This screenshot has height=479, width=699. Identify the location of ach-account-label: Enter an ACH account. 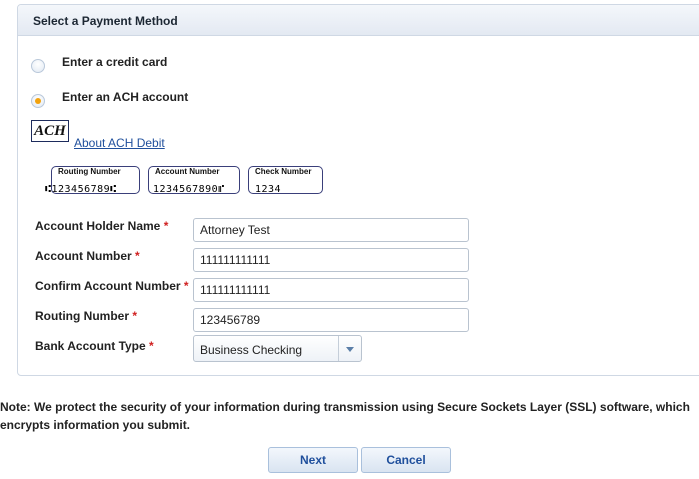
(125, 97).